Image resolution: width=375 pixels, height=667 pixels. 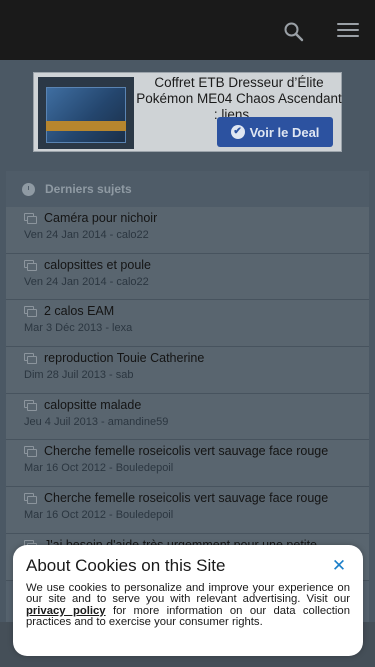 I want to click on topic-title: calopsittes et poule, so click(x=97, y=265).